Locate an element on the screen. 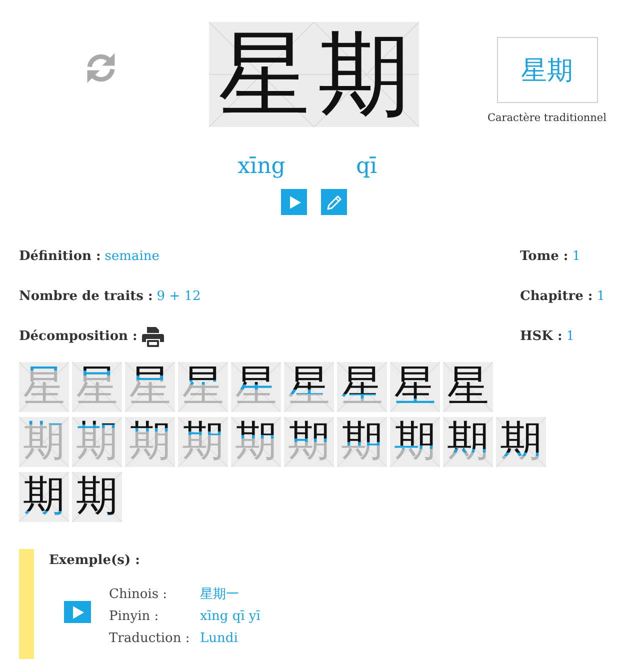  field-label: Décomposition : is located at coordinates (78, 337).